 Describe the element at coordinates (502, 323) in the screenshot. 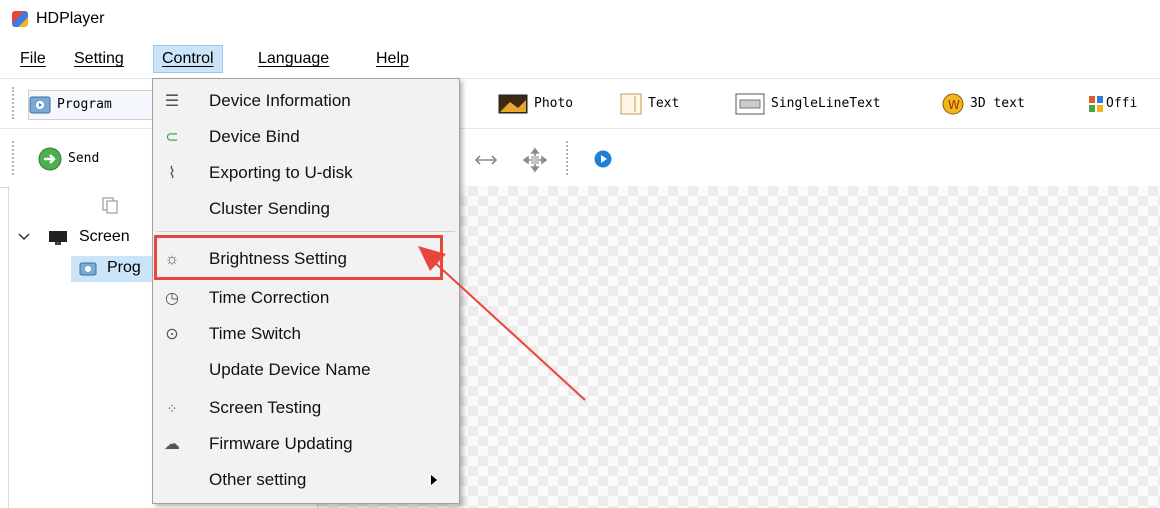

I see `annotation-arrow` at that location.